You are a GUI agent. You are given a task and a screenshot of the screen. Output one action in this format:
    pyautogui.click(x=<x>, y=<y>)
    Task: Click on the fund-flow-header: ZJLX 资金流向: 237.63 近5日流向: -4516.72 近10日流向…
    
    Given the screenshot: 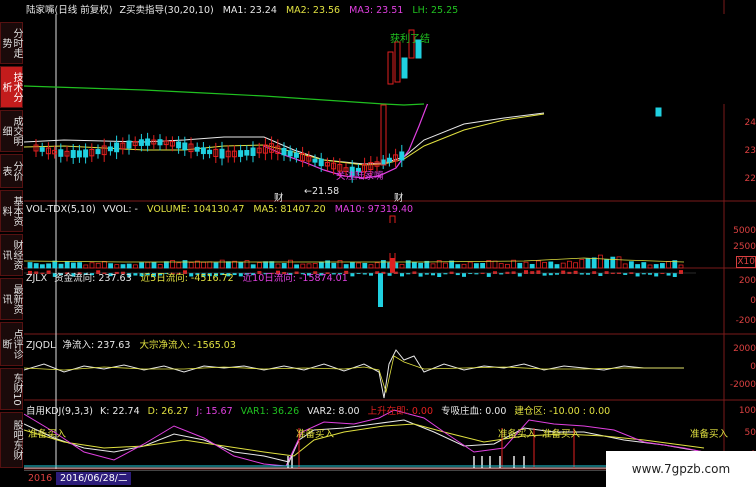 What is the action you would take?
    pyautogui.click(x=187, y=277)
    